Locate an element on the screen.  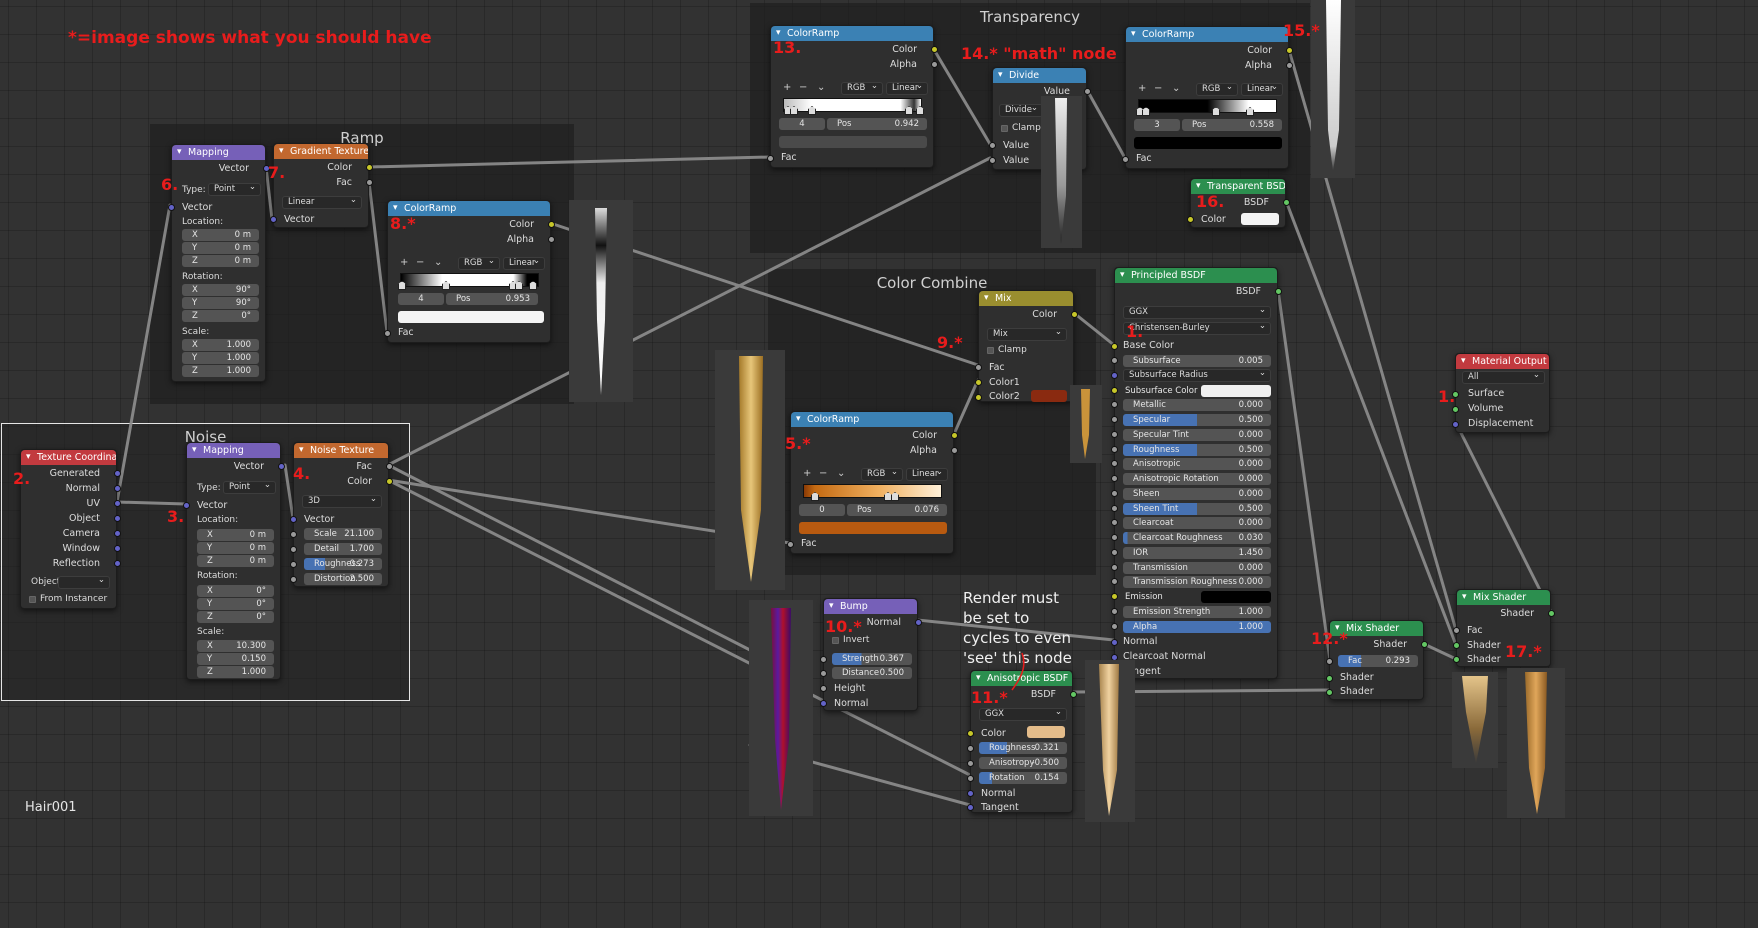
gradient-type-dropdown: Linear is located at coordinates (322, 202).